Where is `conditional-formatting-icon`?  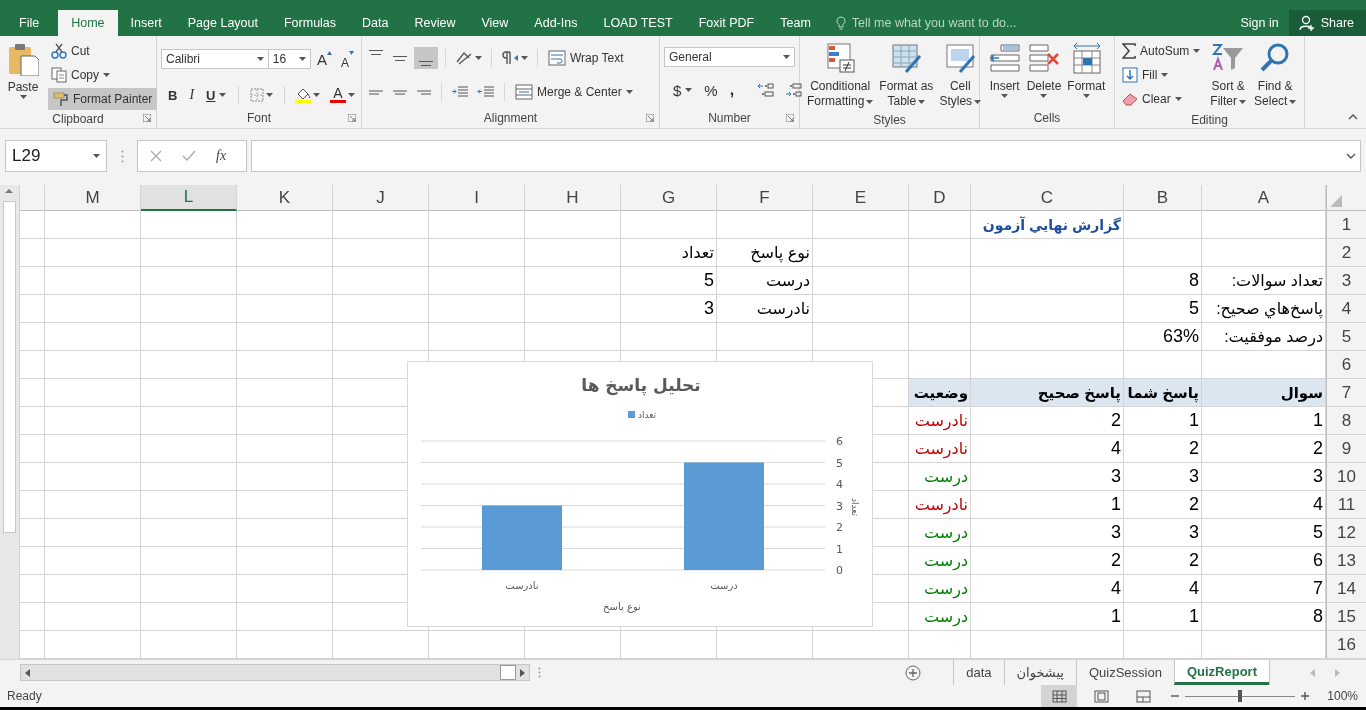 conditional-formatting-icon is located at coordinates (840, 58).